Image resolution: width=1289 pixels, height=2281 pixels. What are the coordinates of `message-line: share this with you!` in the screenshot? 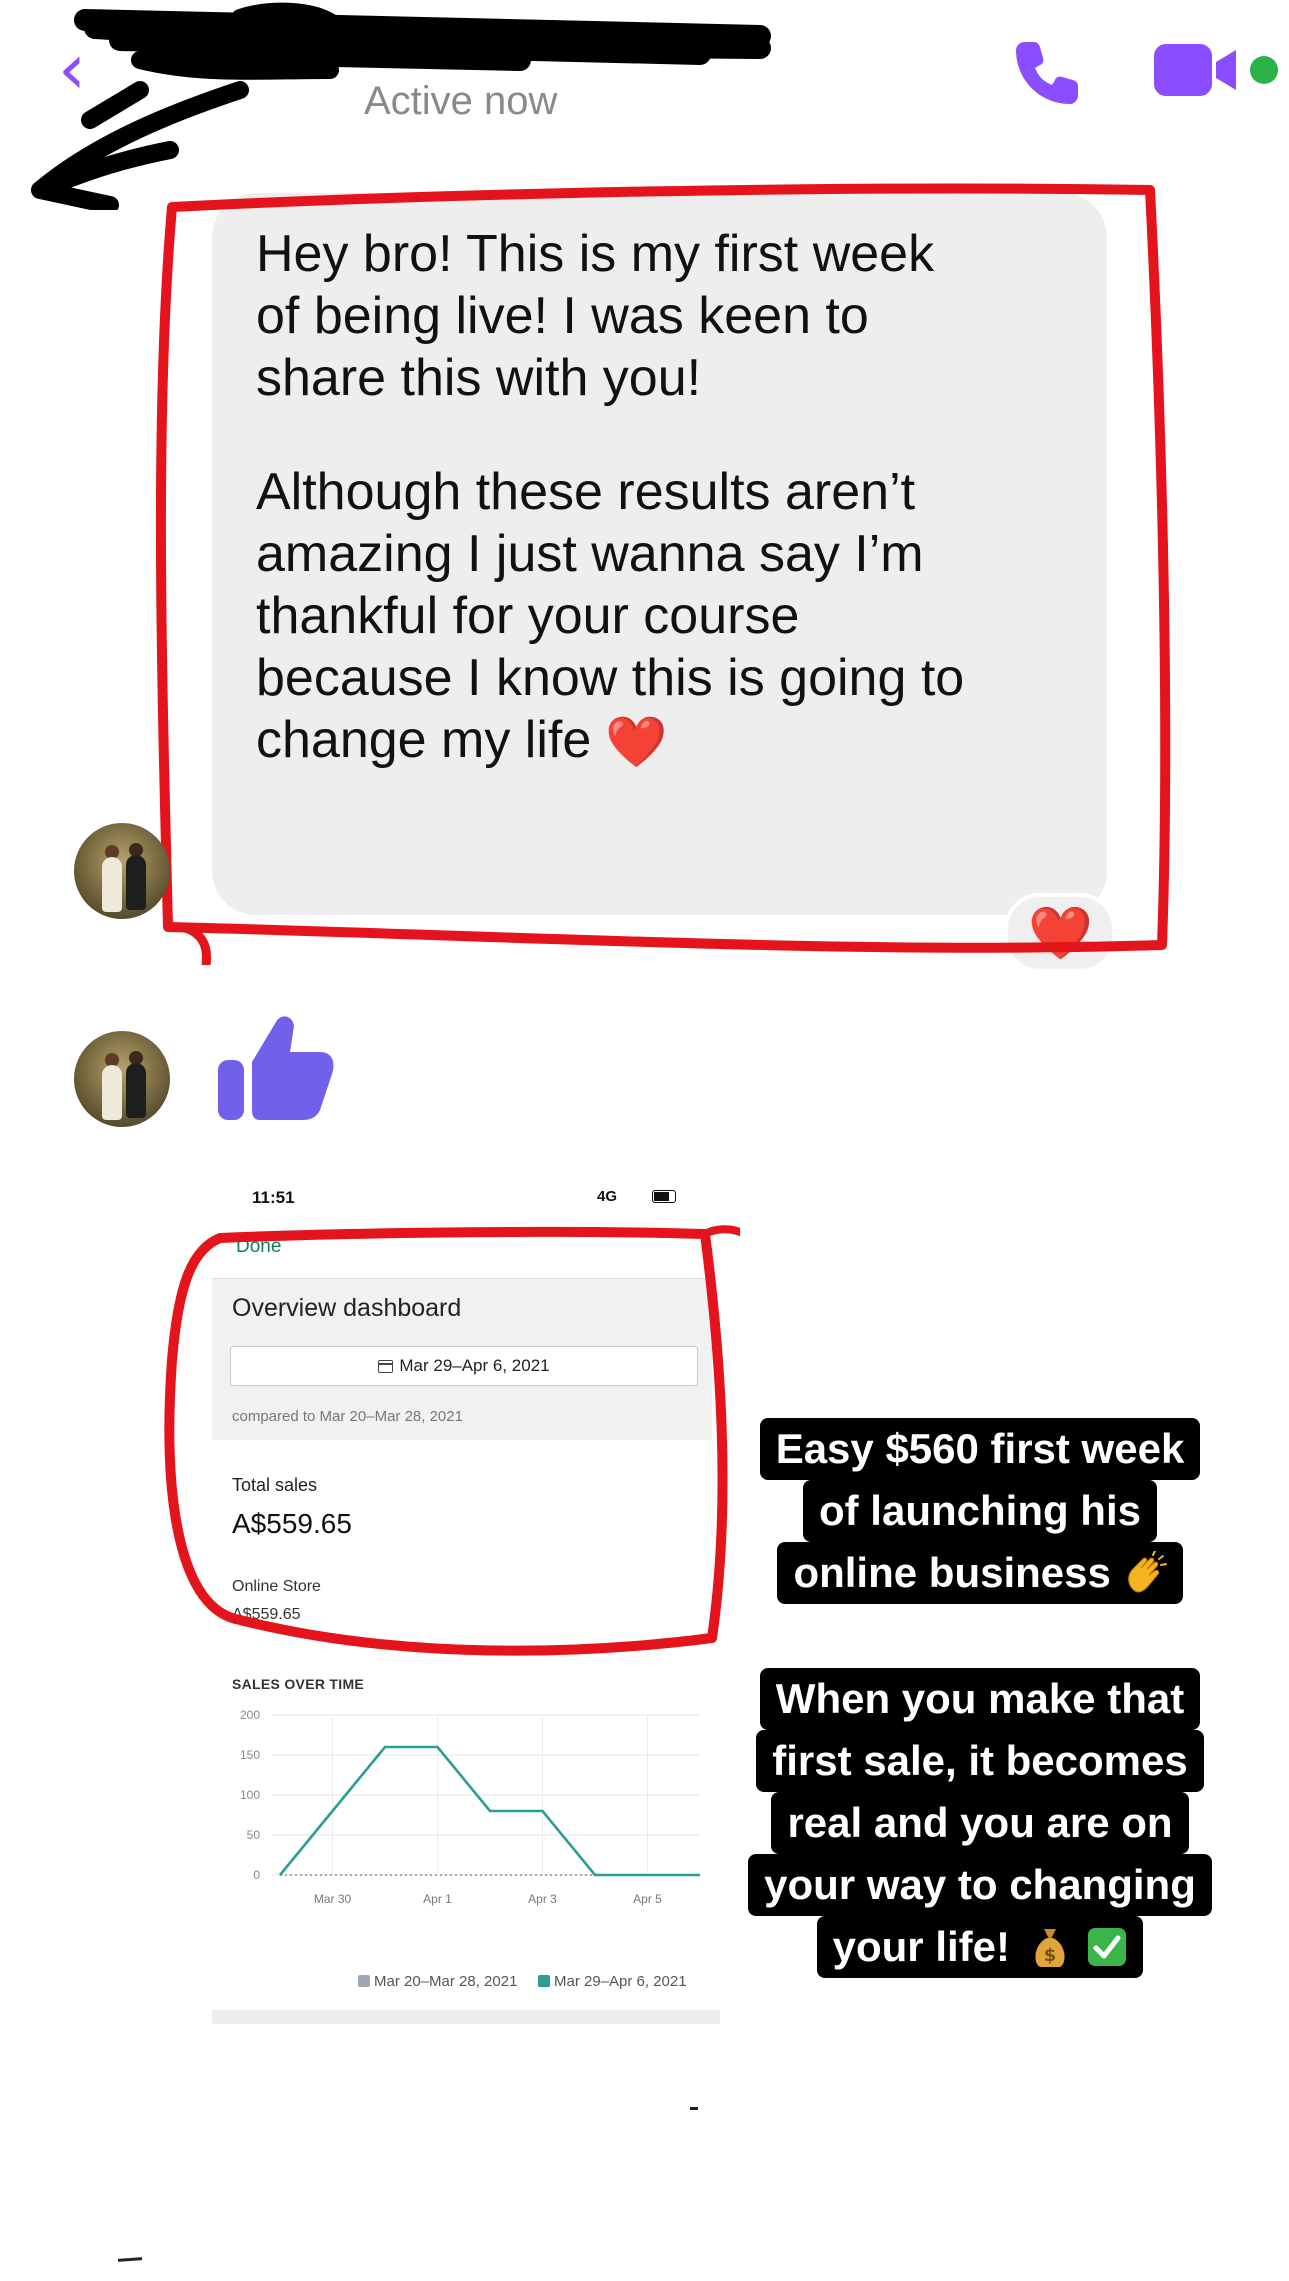 It's located at (479, 378).